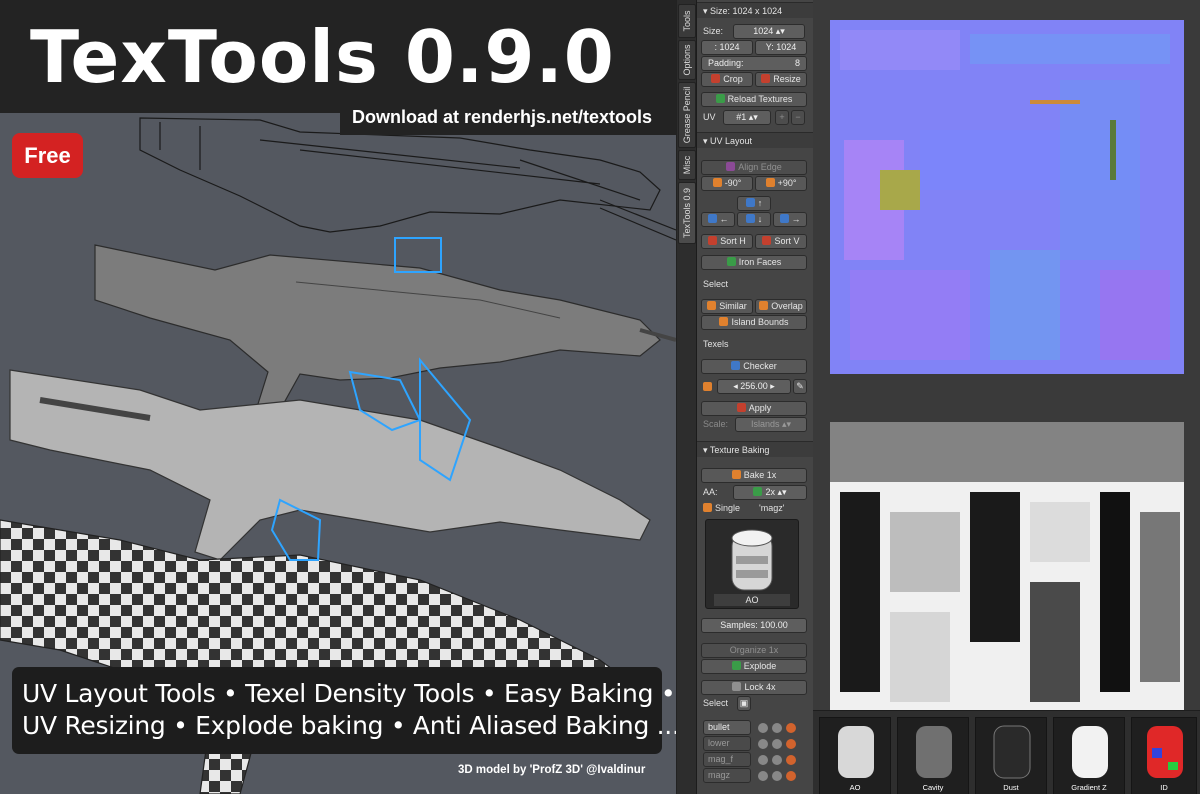 This screenshot has height=794, width=1200. Describe the element at coordinates (720, 98) in the screenshot. I see `reload-icon` at that location.